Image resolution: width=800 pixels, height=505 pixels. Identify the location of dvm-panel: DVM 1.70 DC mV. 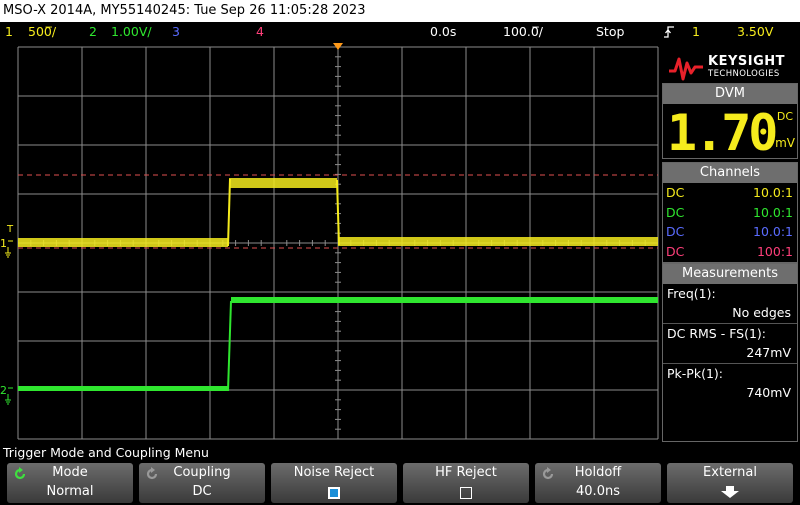
(730, 121).